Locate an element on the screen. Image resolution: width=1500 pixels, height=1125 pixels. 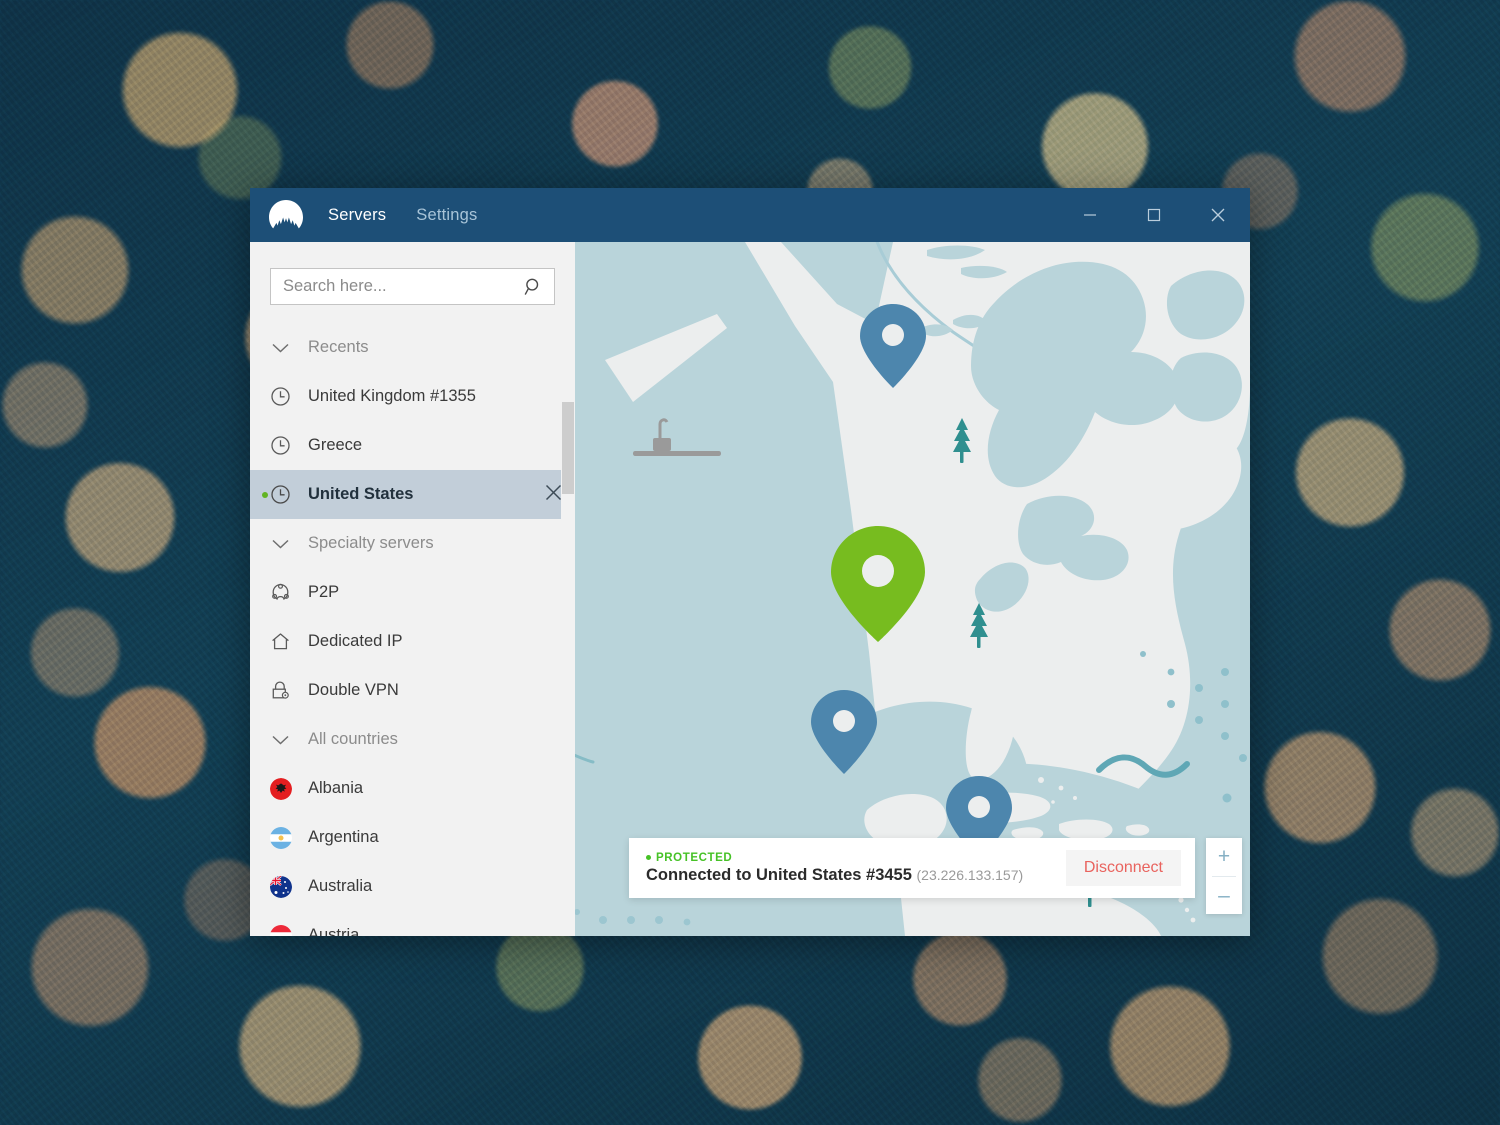
sidebar-scrollbar-track is located at coordinates (568, 589).